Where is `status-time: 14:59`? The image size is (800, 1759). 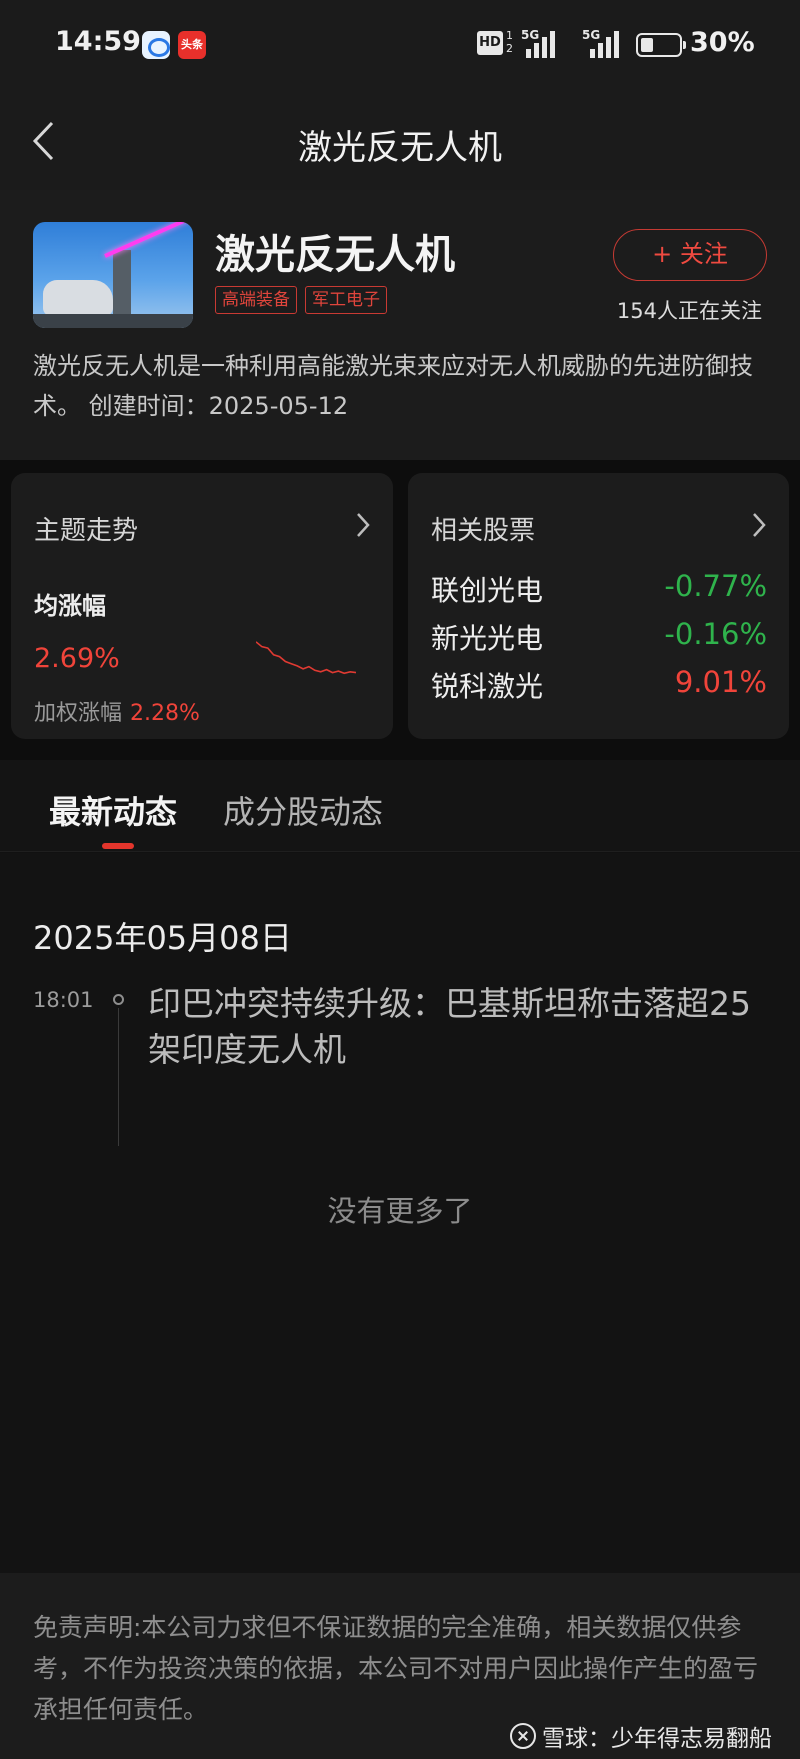
status-time: 14:59 is located at coordinates (98, 41).